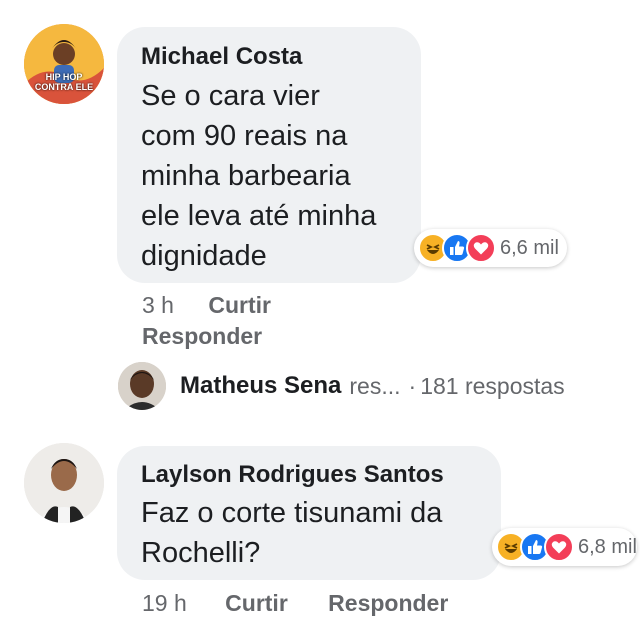 This screenshot has width=640, height=621. What do you see at coordinates (292, 513) in the screenshot?
I see `comment-text-line: Faz o corte tisunami da` at bounding box center [292, 513].